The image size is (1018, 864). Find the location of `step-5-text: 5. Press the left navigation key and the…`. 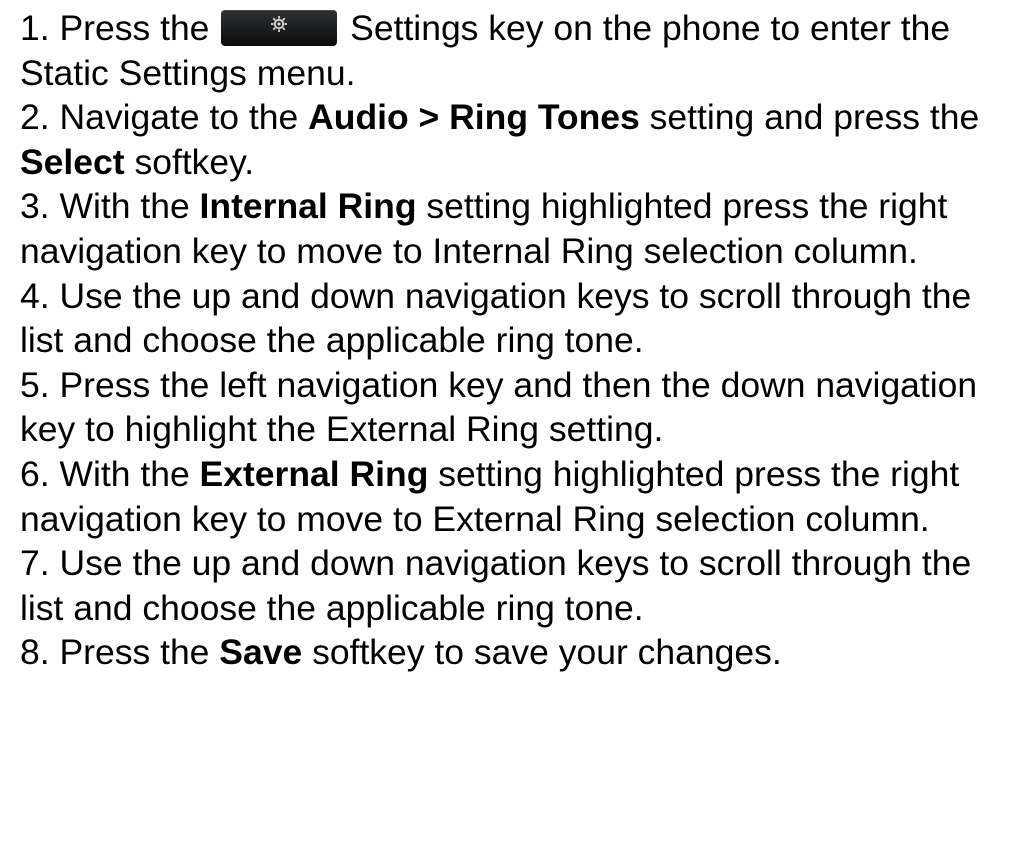

step-5-text: 5. Press the left navigation key and the… is located at coordinates (499, 407).